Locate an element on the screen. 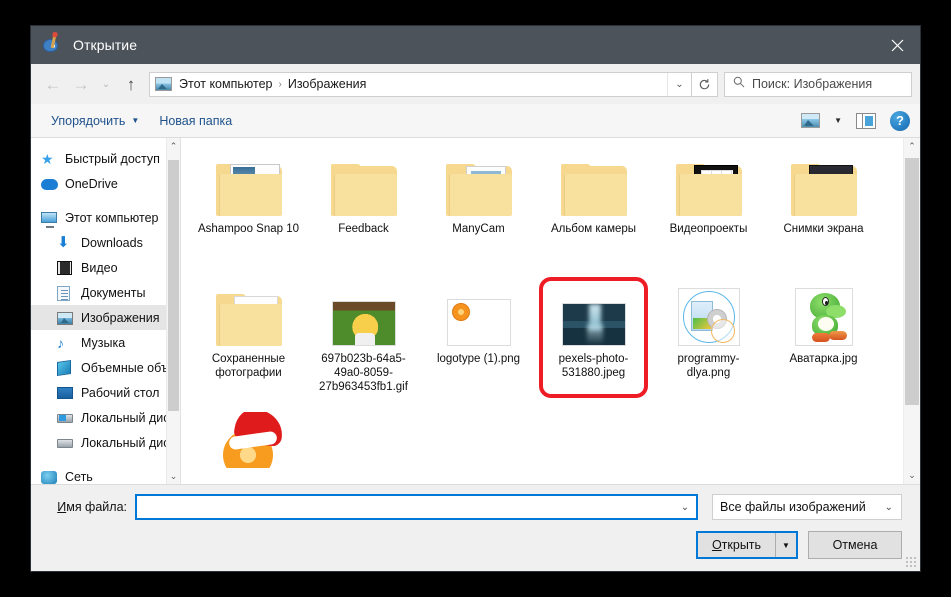 The height and width of the screenshot is (597, 951). file-scroll-track is located at coordinates (912, 311).